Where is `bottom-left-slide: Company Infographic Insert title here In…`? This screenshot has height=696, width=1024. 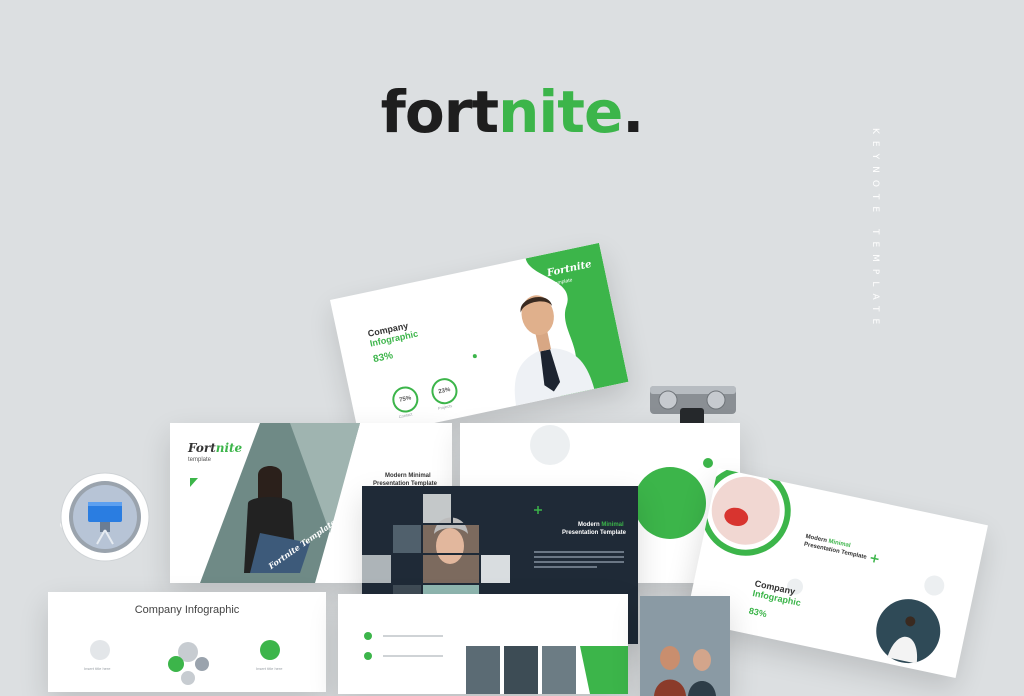 bottom-left-slide: Company Infographic Insert title here In… is located at coordinates (187, 642).